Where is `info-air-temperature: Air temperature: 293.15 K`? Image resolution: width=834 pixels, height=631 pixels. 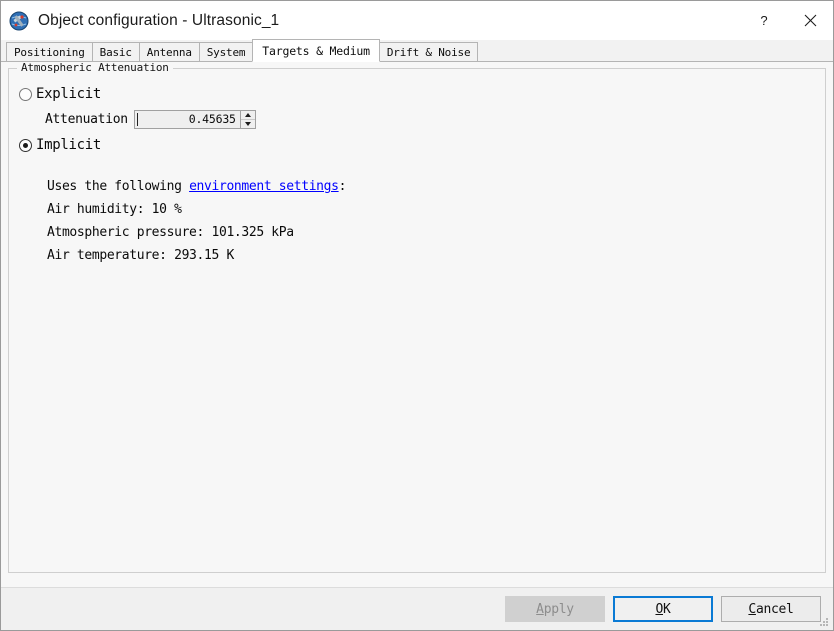
info-air-temperature: Air temperature: 293.15 K is located at coordinates (140, 255).